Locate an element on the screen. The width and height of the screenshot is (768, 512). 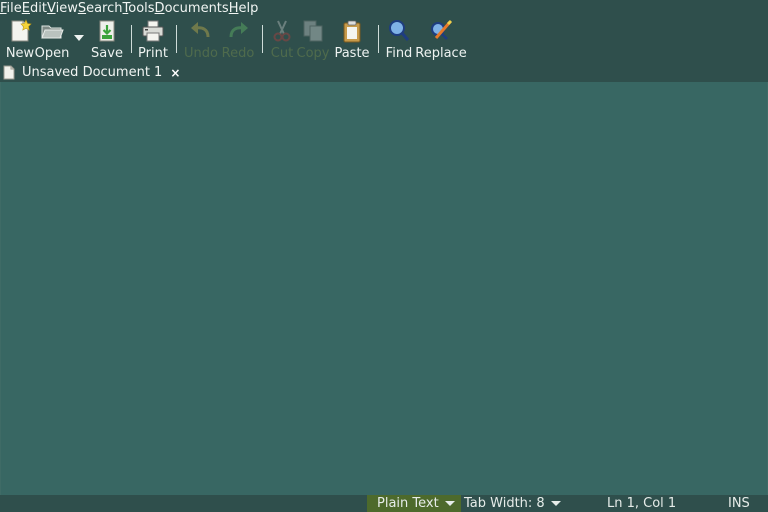
find-replace-icon is located at coordinates (442, 29).